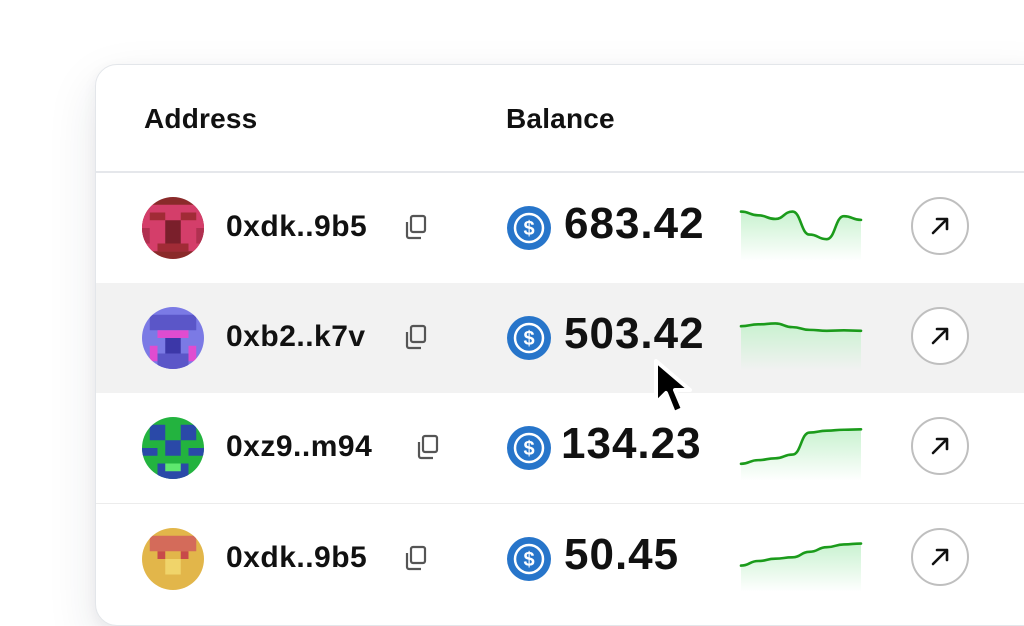 The height and width of the screenshot is (626, 1024). I want to click on address-text: 0xz9..m94, so click(299, 446).